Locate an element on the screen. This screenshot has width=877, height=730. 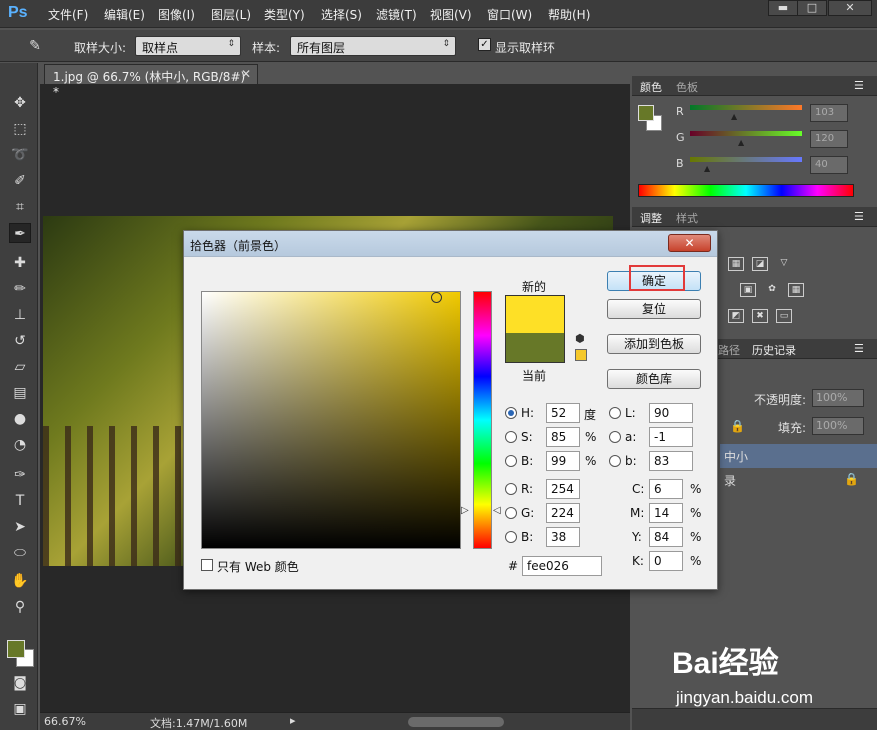
shape-tool-icon: ⬭ is located at coordinates (20, 553).